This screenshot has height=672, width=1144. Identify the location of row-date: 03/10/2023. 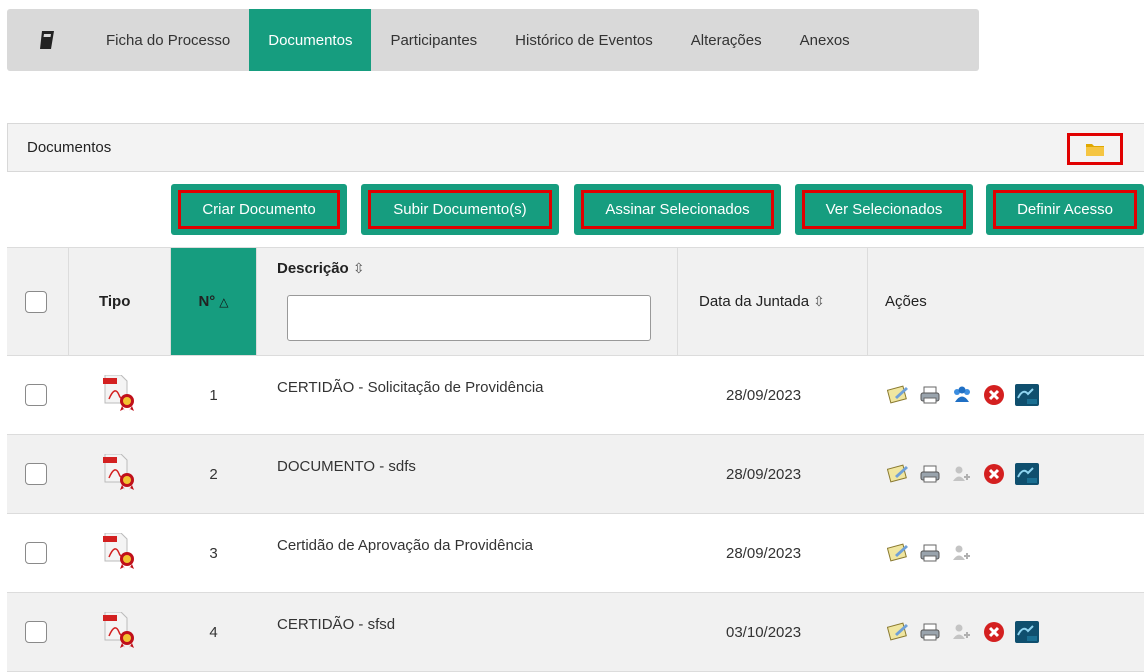
(764, 632).